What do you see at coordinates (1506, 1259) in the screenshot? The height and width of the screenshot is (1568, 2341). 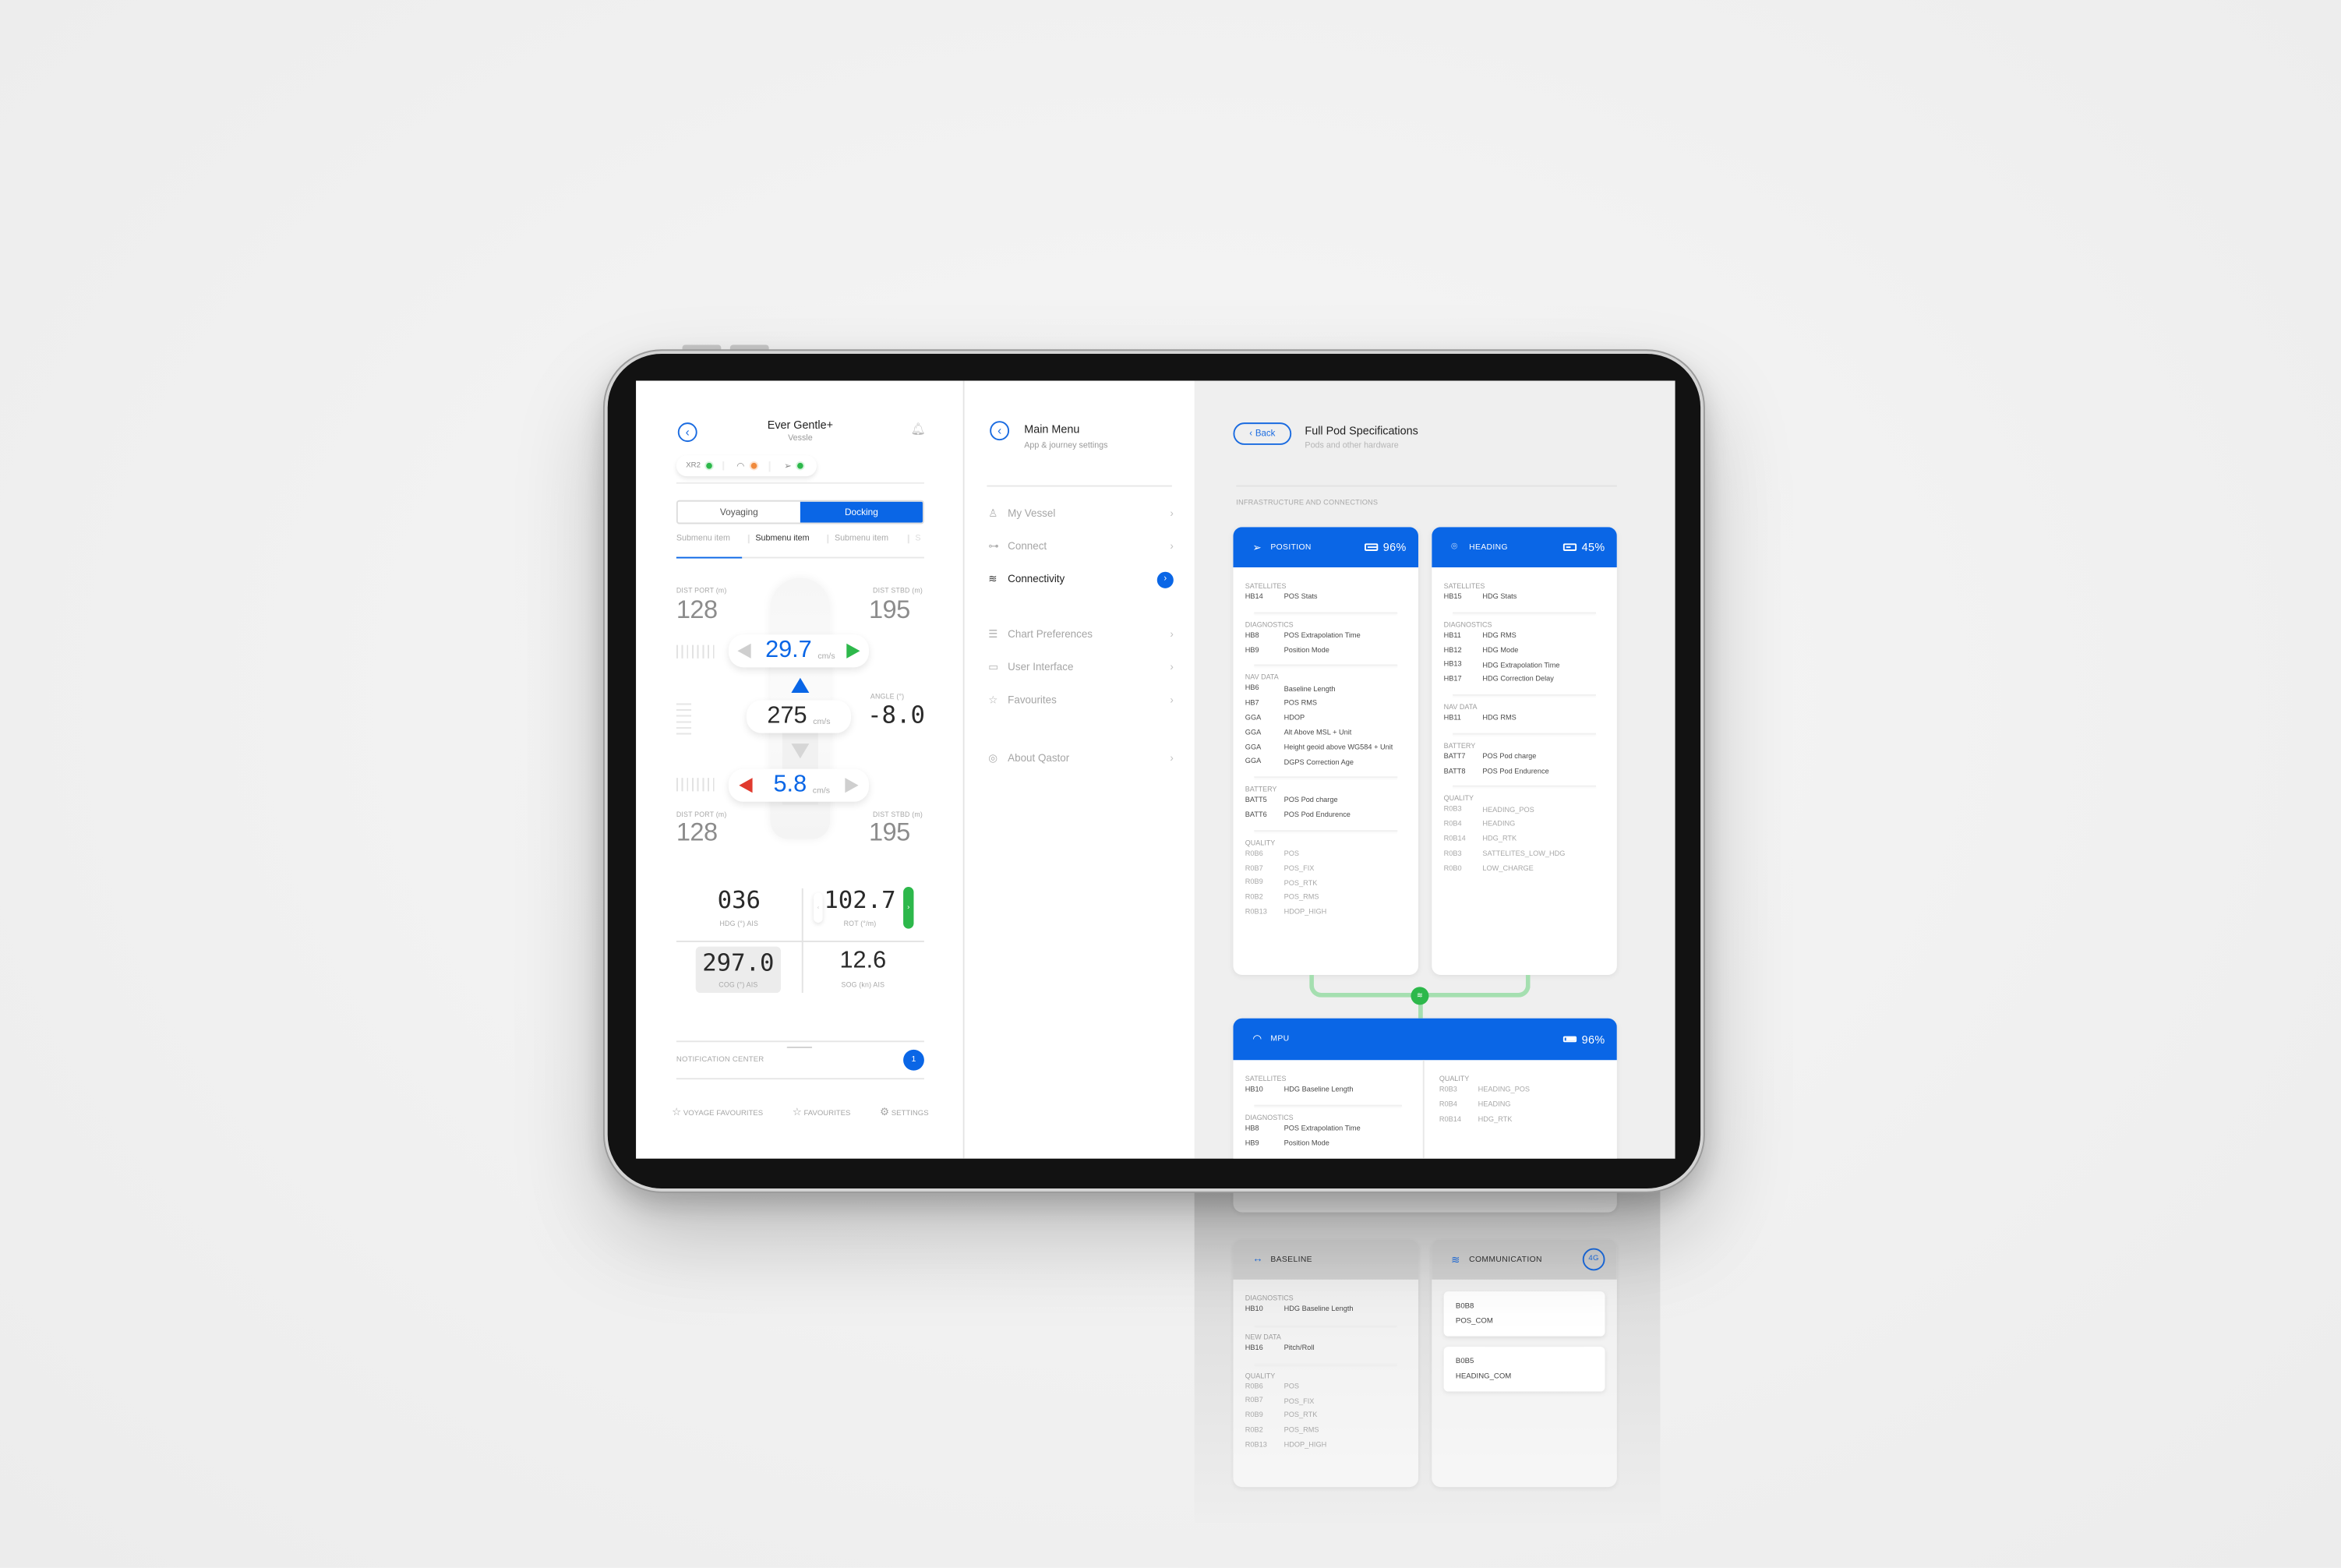 I see `card-title: COMMUNICATION` at bounding box center [1506, 1259].